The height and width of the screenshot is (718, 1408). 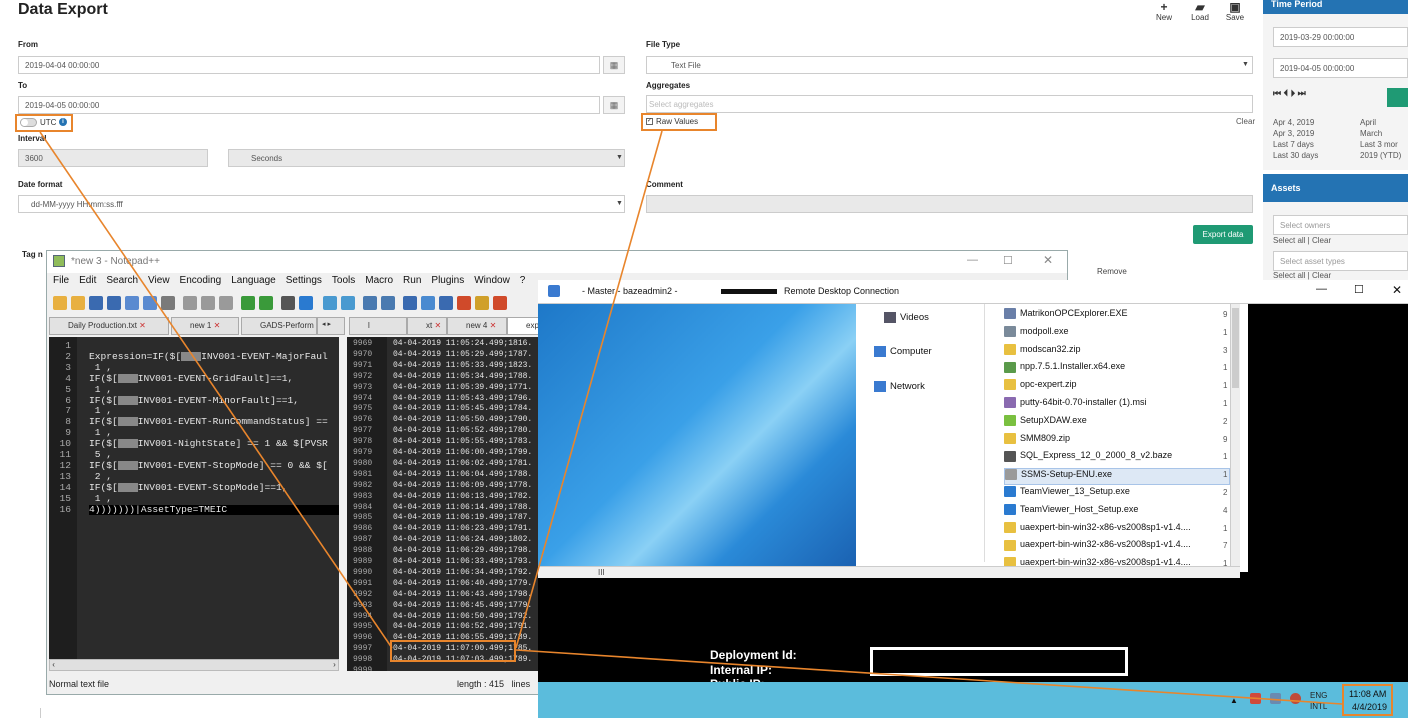 What do you see at coordinates (889, 572) in the screenshot?
I see `explorer-hscroll: III` at bounding box center [889, 572].